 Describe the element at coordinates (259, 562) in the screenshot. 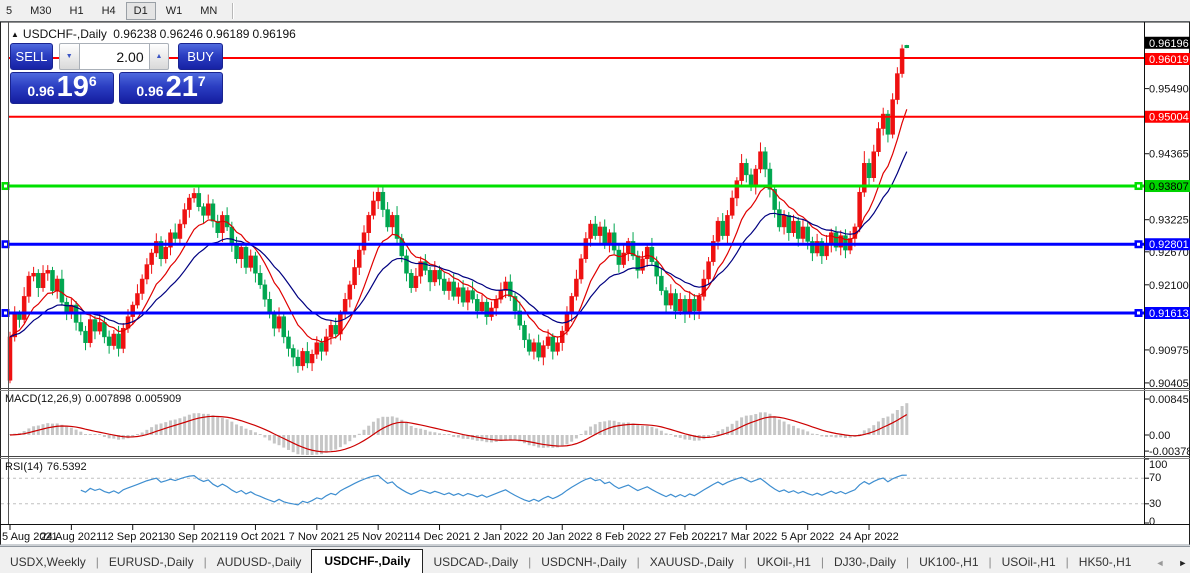

I see `chart-tab-audusd-daily: AUDUSD-,Daily` at that location.